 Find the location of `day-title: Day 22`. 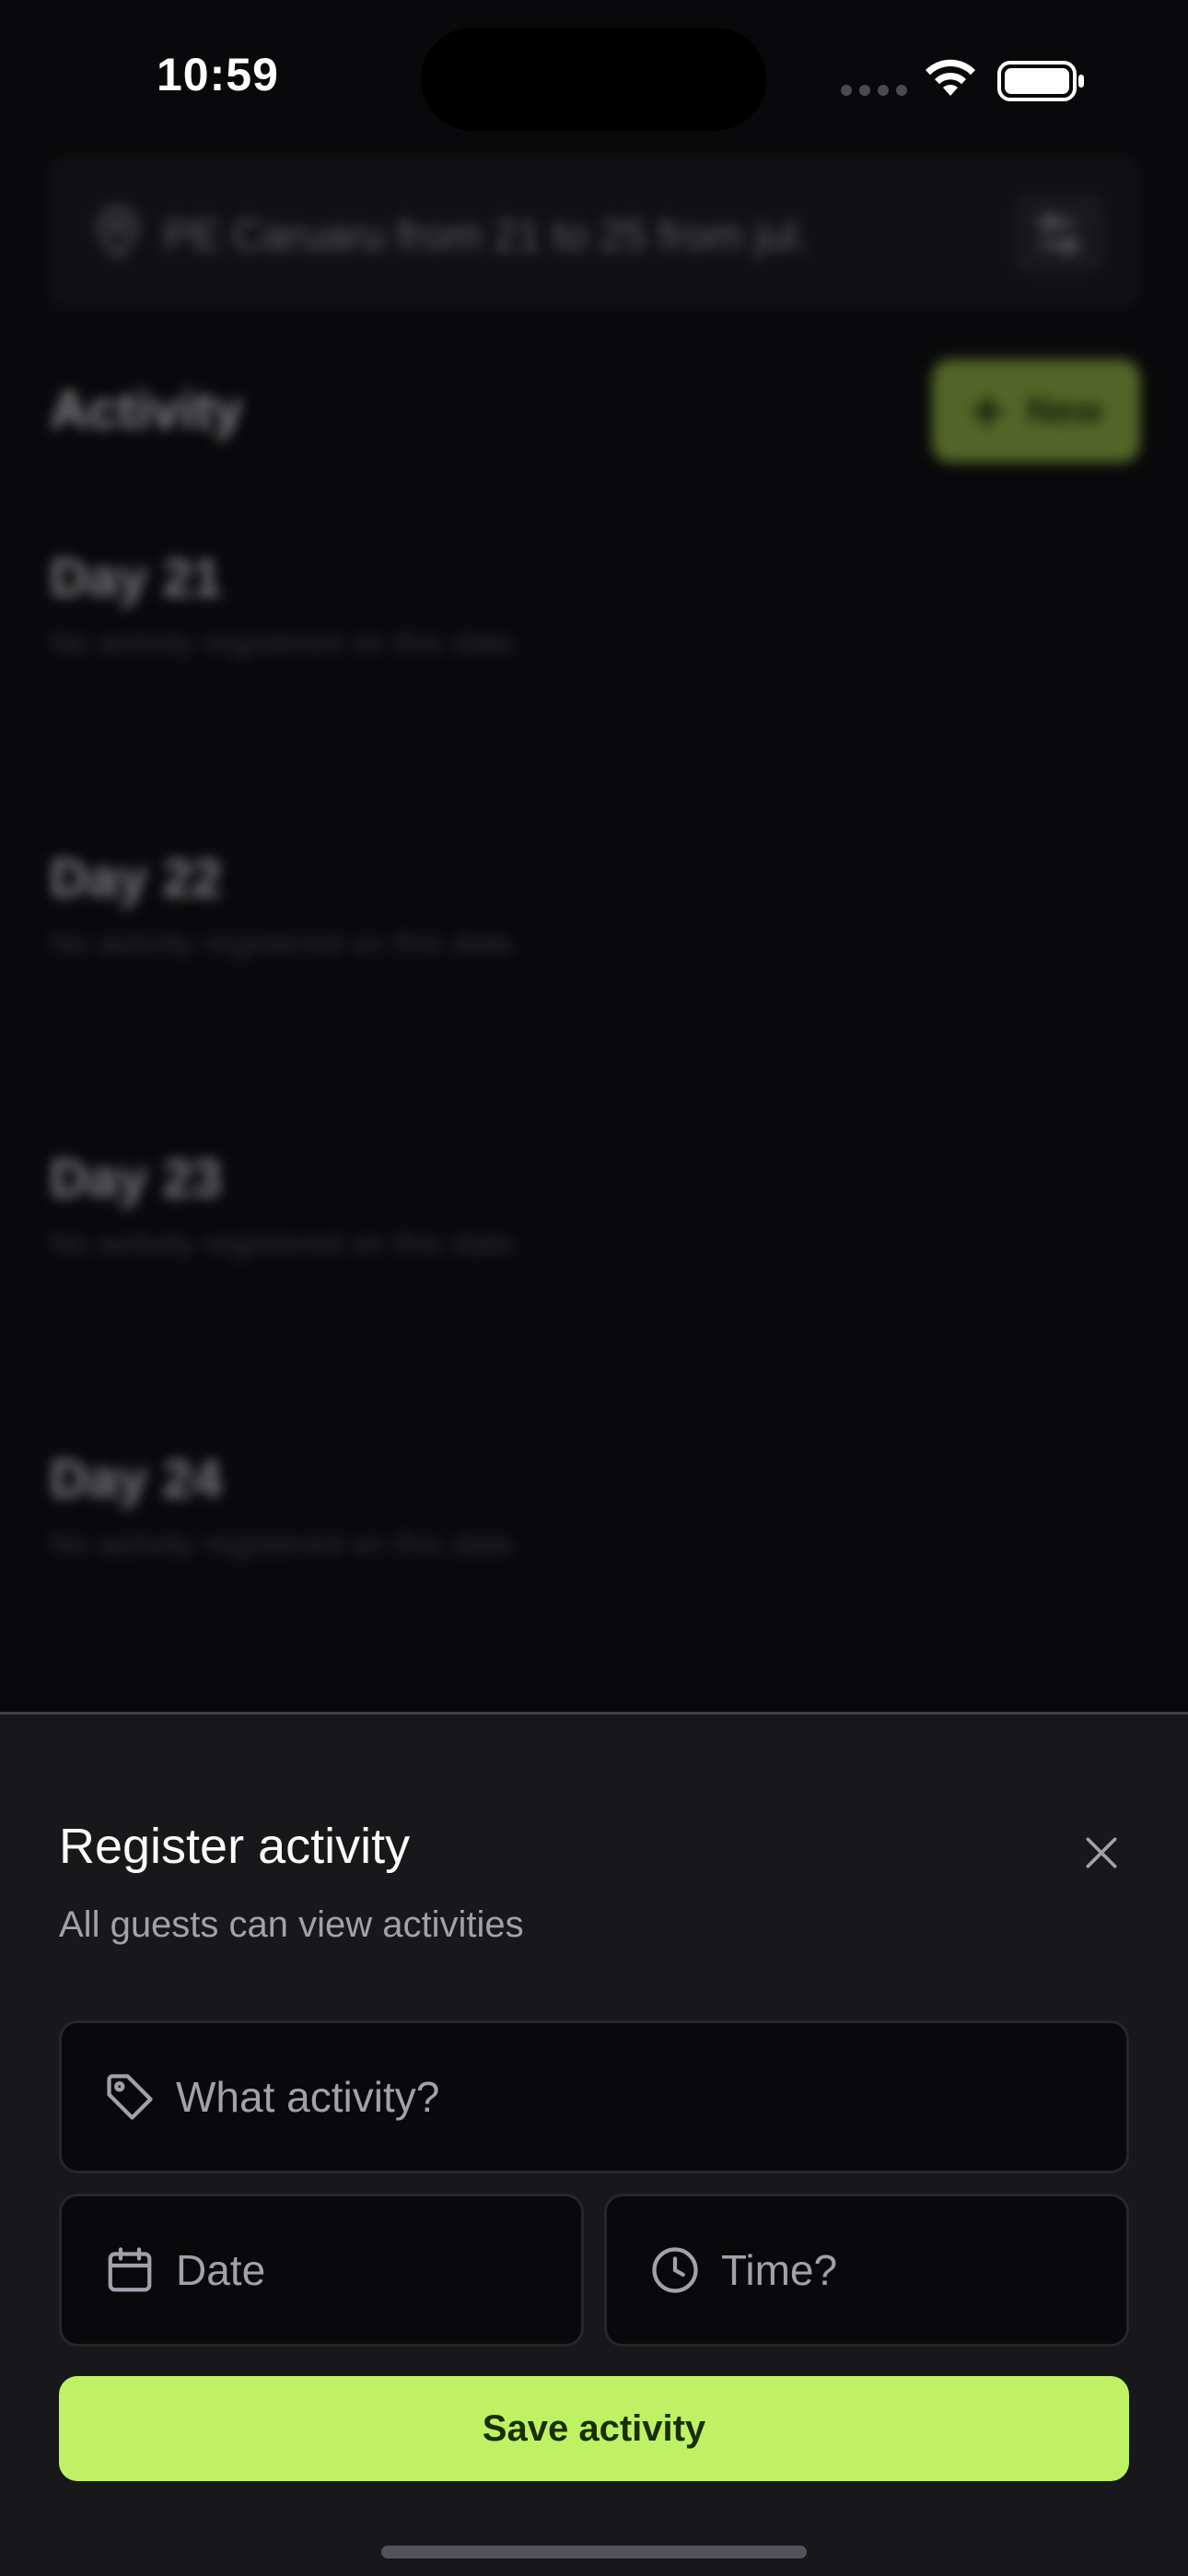

day-title: Day 22 is located at coordinates (136, 878).